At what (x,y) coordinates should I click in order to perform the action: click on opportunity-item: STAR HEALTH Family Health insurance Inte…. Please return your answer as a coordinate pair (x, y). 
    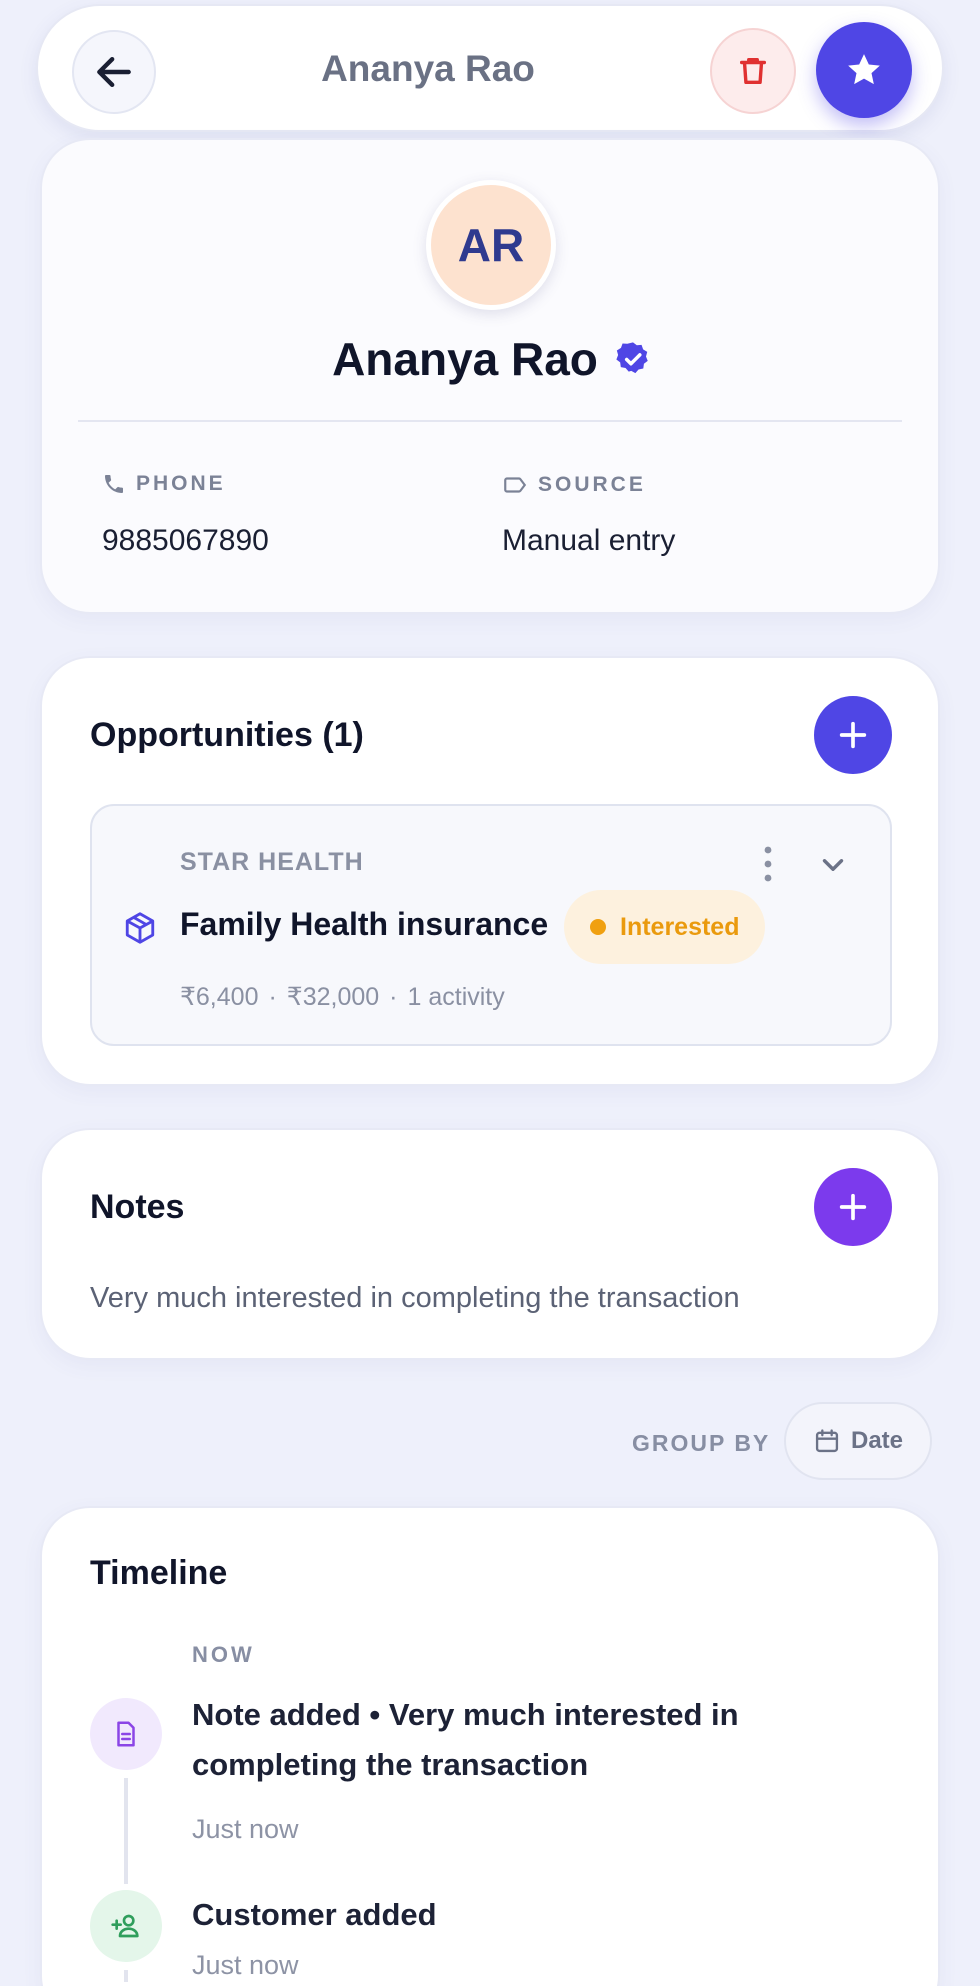
    Looking at the image, I should click on (491, 925).